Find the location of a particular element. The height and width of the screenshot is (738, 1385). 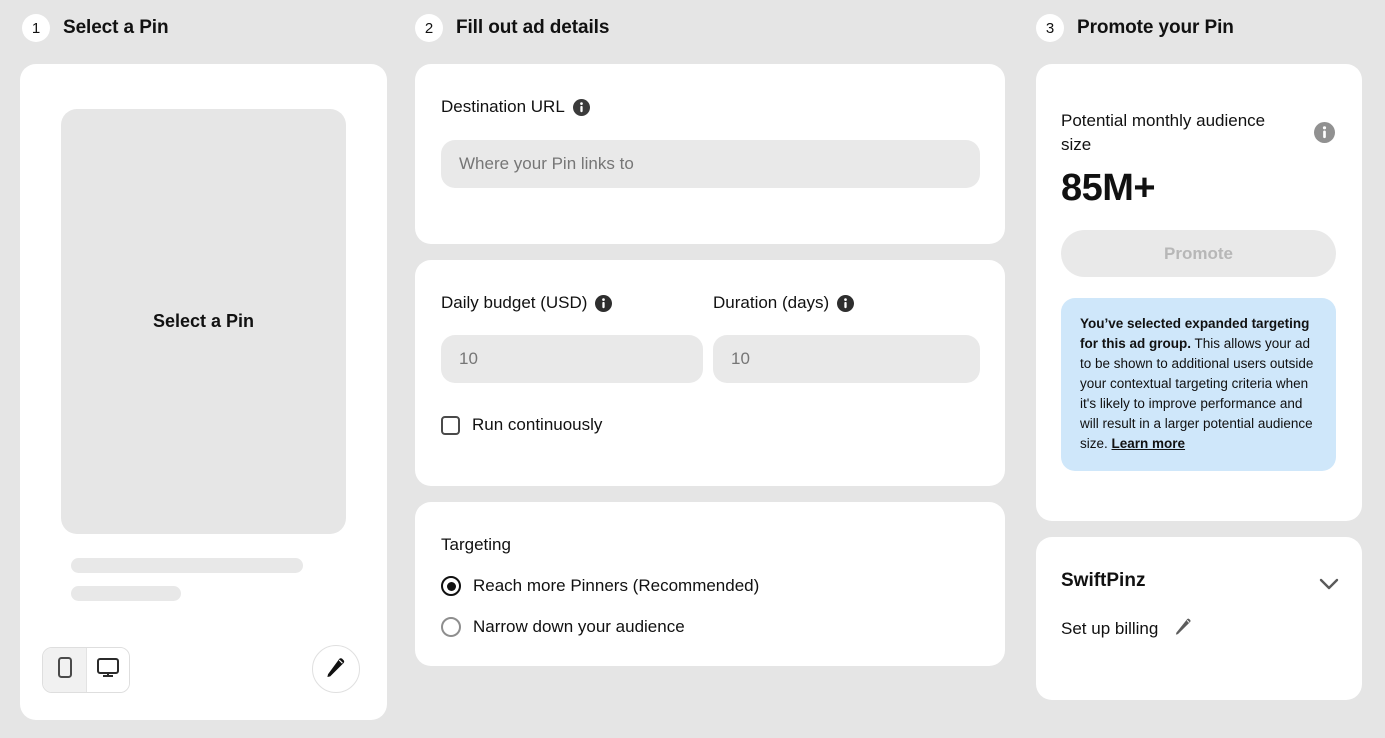

destination-url-input-wrapper is located at coordinates (710, 164).